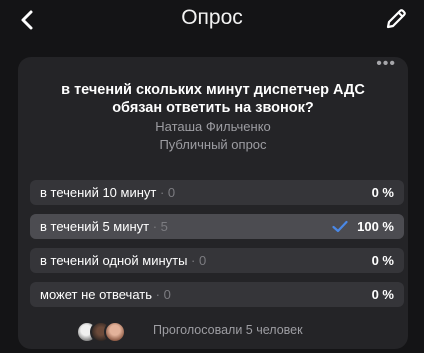 The width and height of the screenshot is (424, 353). What do you see at coordinates (217, 260) in the screenshot?
I see `poll-option-3: в течений одной минуты · 0 0 %` at bounding box center [217, 260].